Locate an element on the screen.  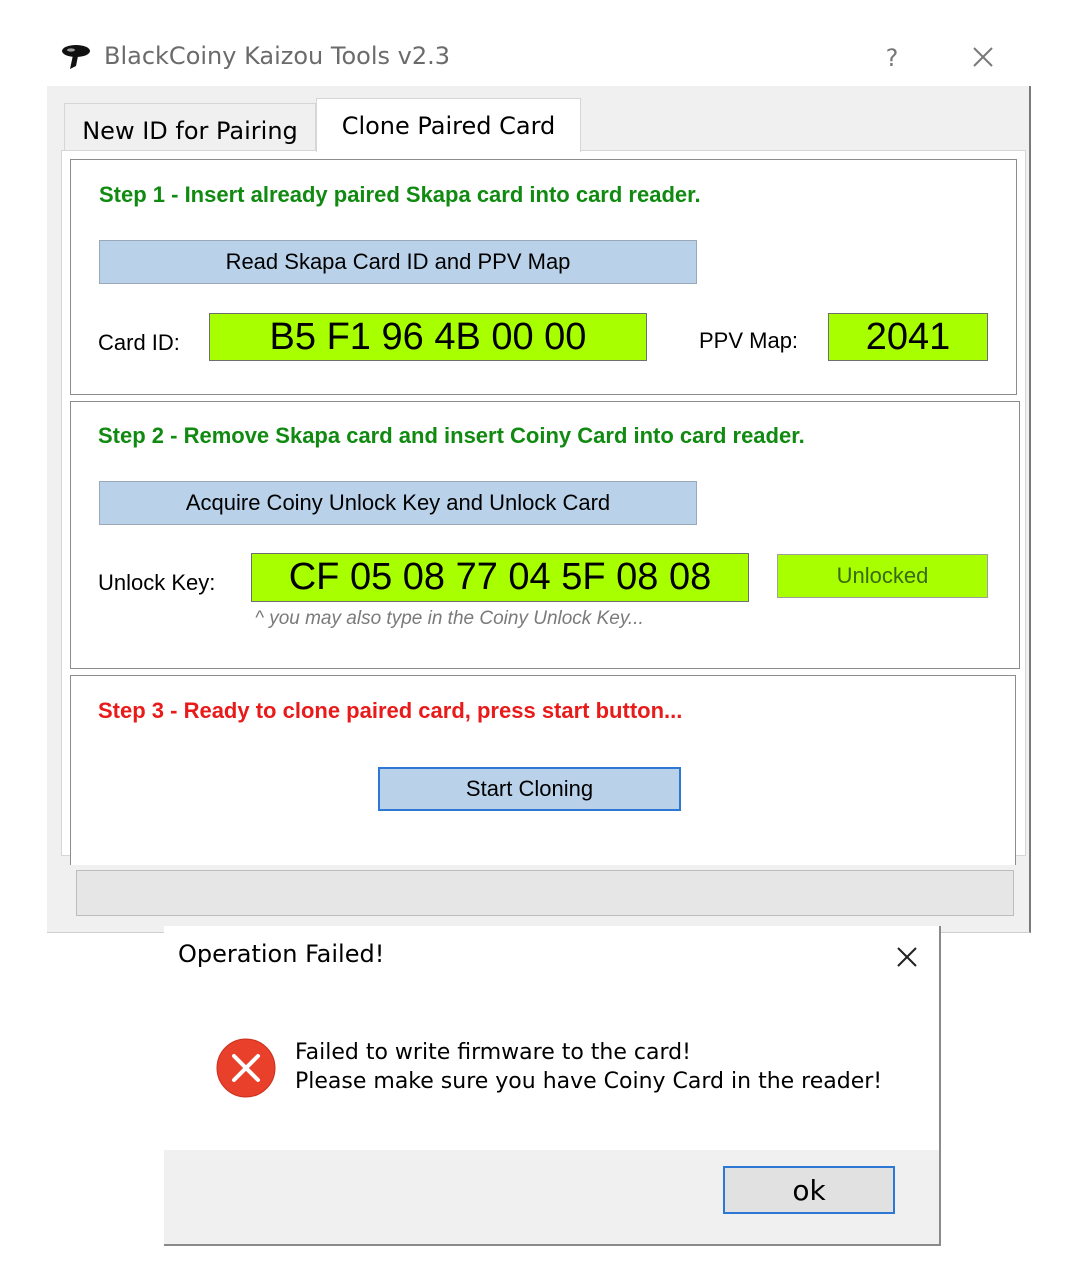
acquire-unlock-key-button: Acquire Coiny Unlock Key and Unlock Card is located at coordinates (398, 503).